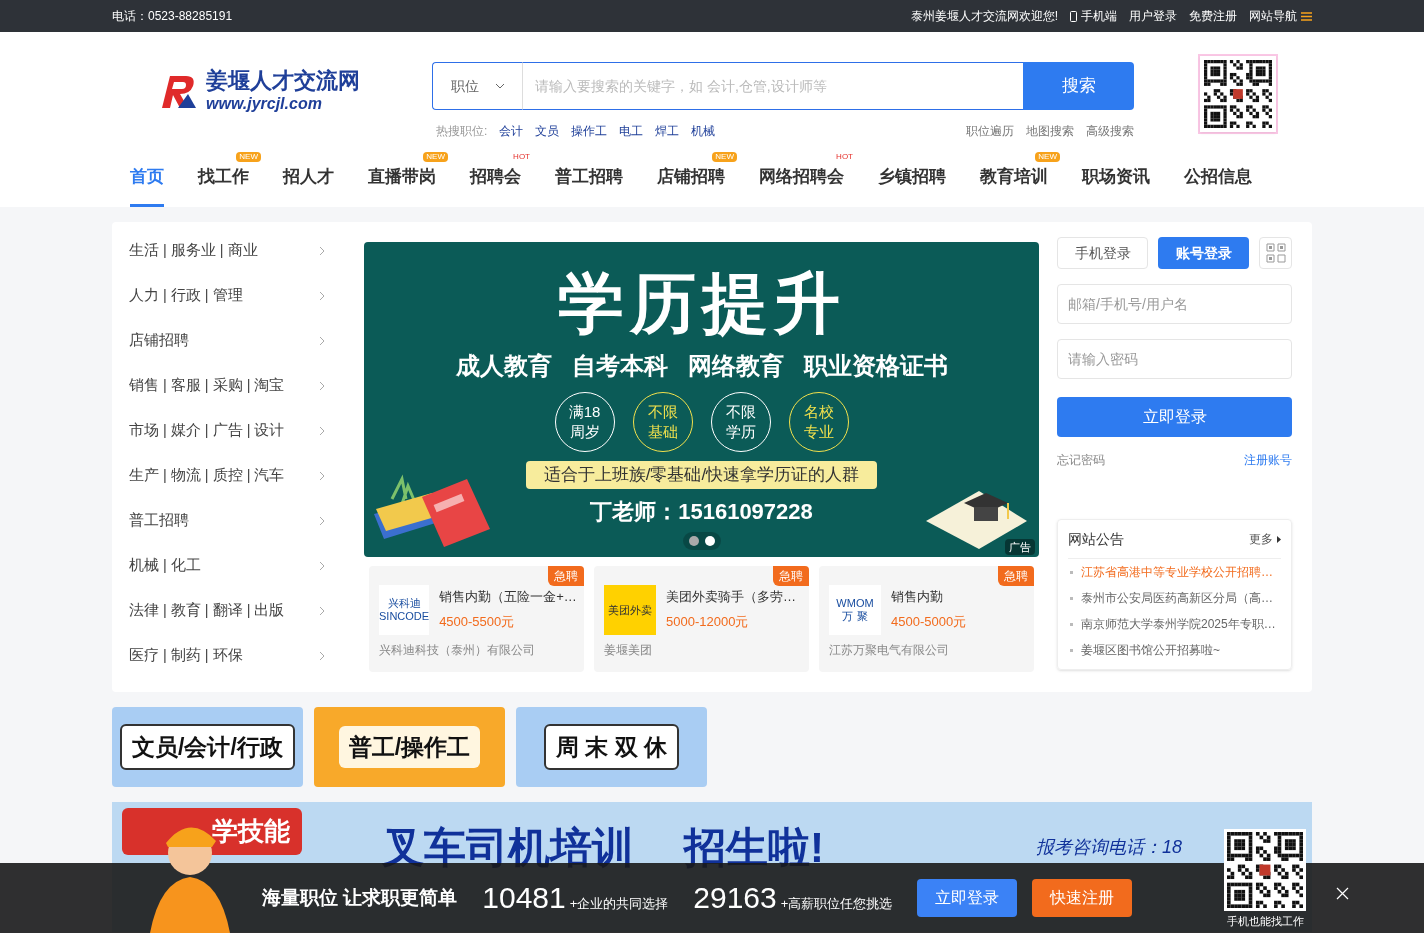 The image size is (1424, 933). I want to click on search-field: 请输入要搜索的关键字，如 会计,仓管,设计师等, so click(772, 86).